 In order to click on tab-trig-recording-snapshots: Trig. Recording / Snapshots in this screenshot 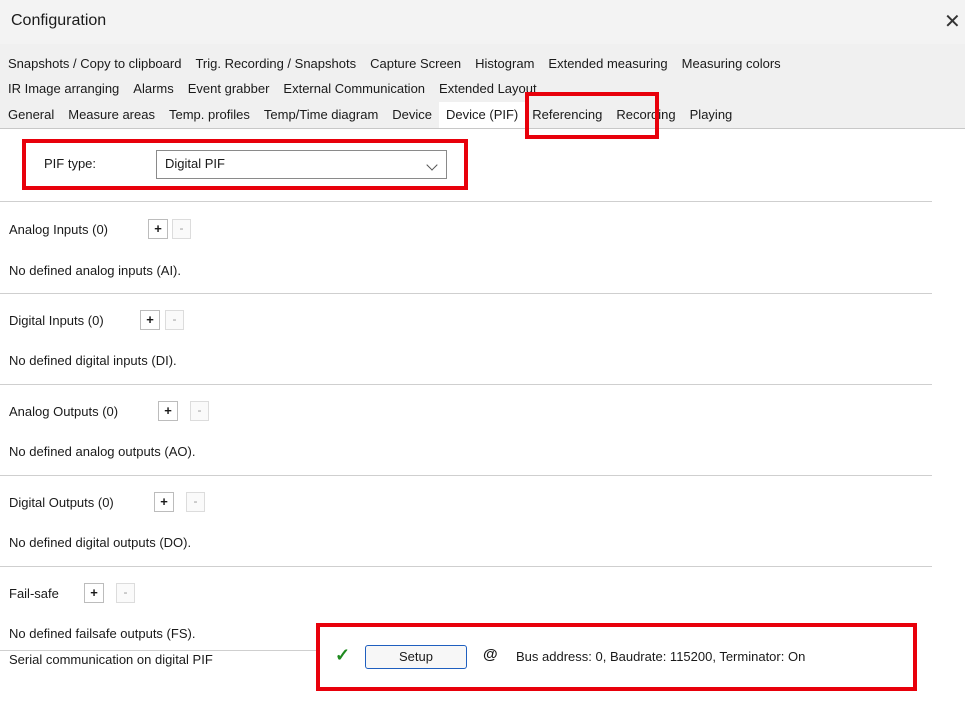, I will do `click(275, 64)`.